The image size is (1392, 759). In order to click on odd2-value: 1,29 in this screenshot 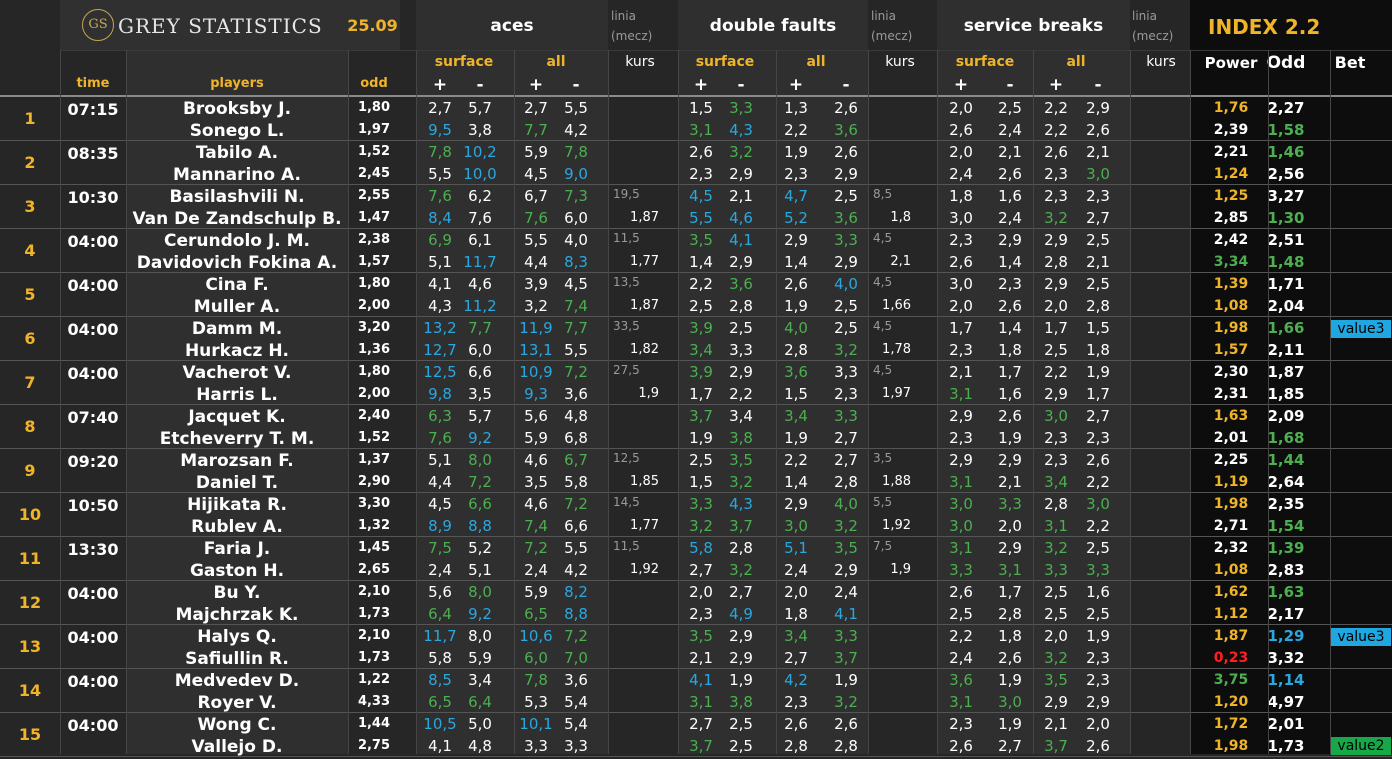, I will do `click(1286, 636)`.